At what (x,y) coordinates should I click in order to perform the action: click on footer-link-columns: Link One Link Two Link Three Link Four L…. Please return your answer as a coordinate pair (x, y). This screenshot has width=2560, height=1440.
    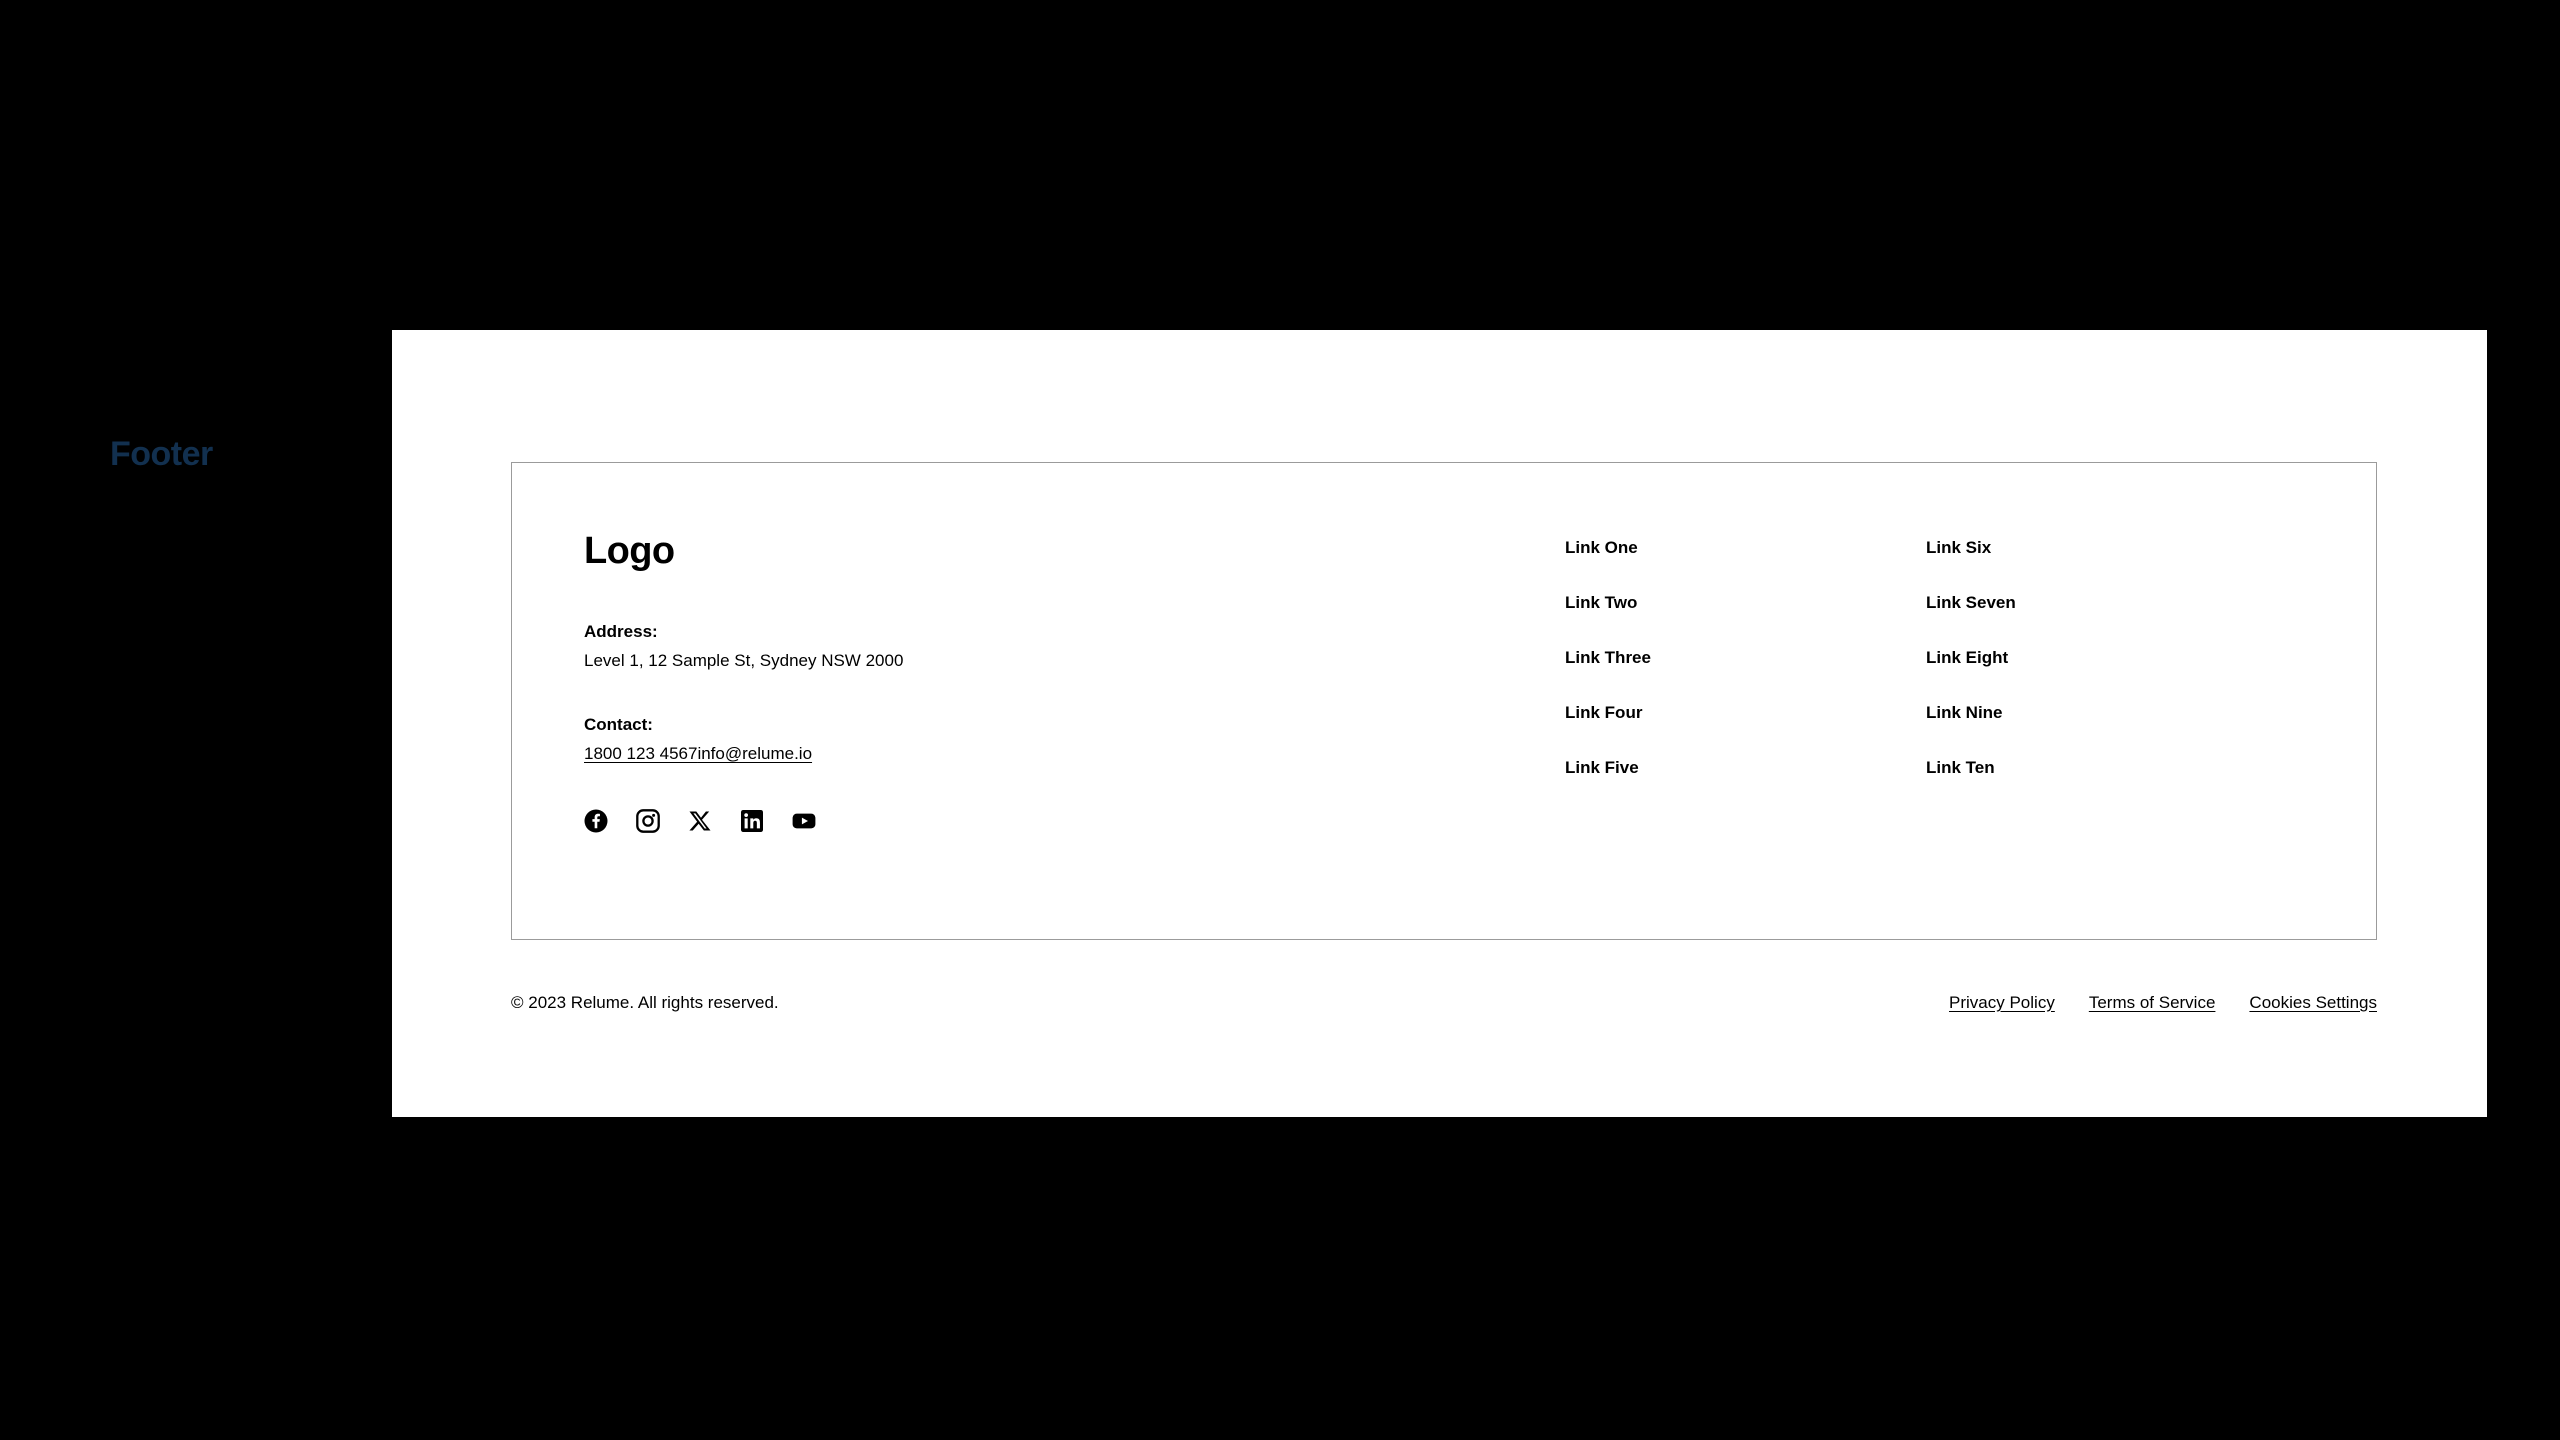
    Looking at the image, I should click on (1835, 657).